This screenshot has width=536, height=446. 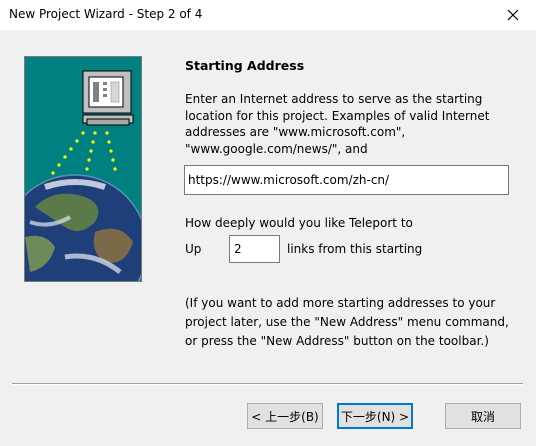 I want to click on close-icon, so click(x=513, y=15).